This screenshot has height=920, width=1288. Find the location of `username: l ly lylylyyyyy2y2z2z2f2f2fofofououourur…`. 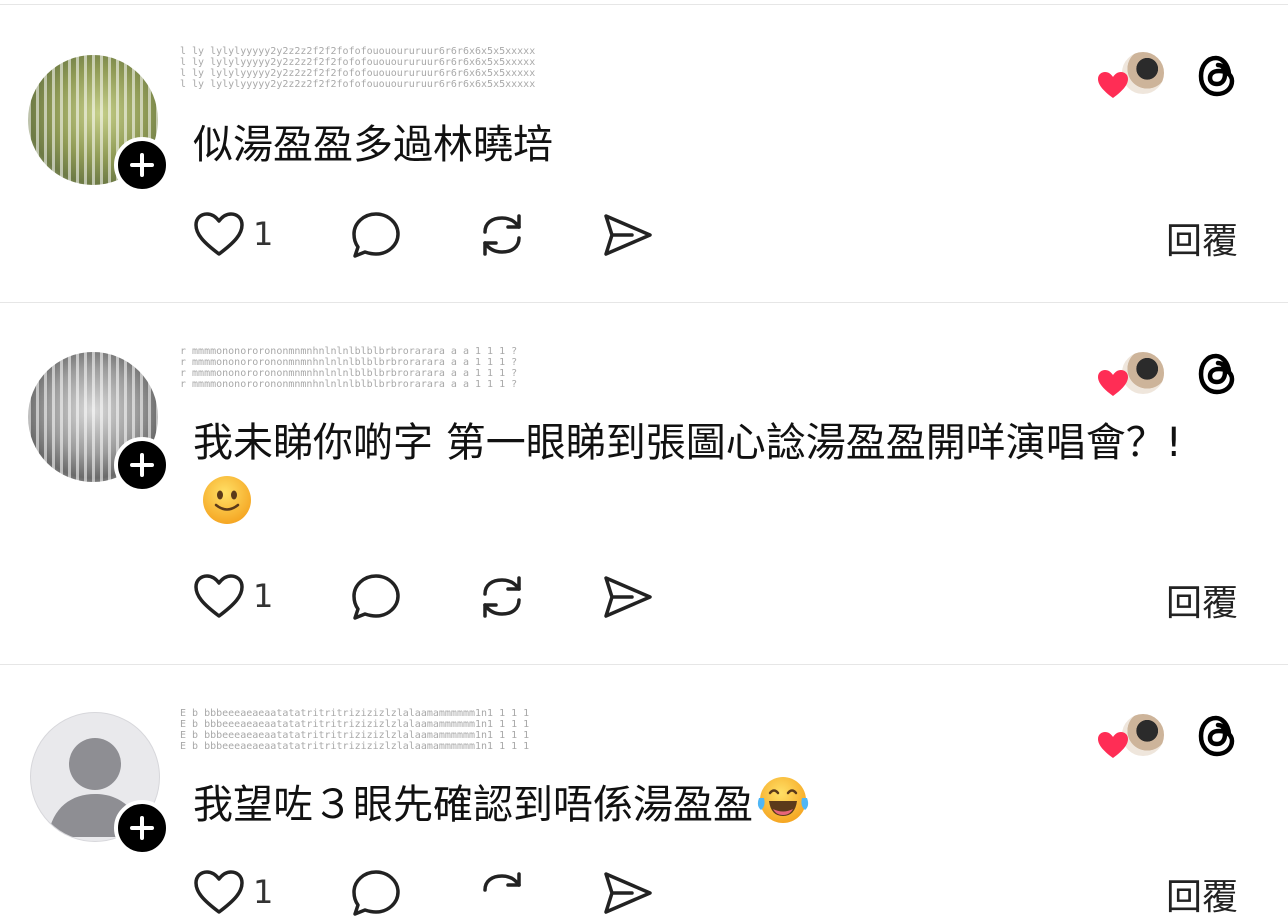

username: l ly lylylyyyyy2y2z2z2f2f2fofofououourur… is located at coordinates (360, 70).